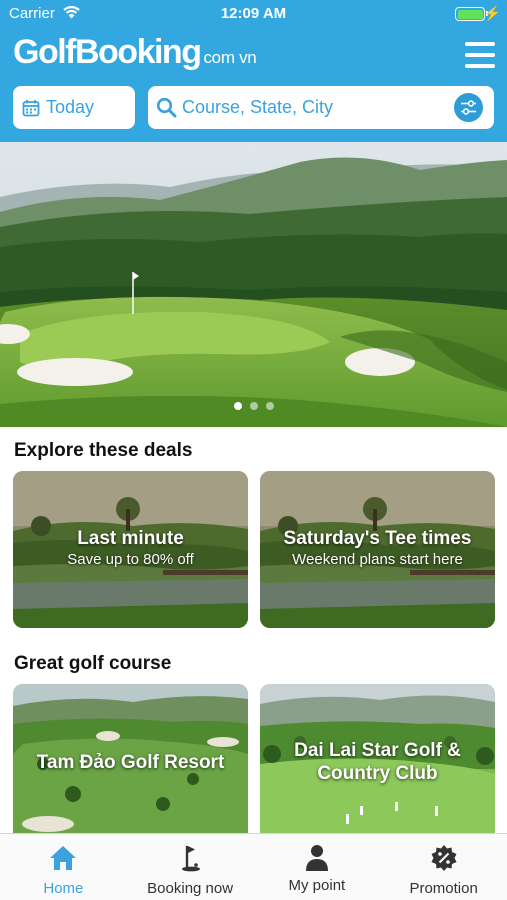  Describe the element at coordinates (107, 52) in the screenshot. I see `logo-text: GolfBooking` at that location.